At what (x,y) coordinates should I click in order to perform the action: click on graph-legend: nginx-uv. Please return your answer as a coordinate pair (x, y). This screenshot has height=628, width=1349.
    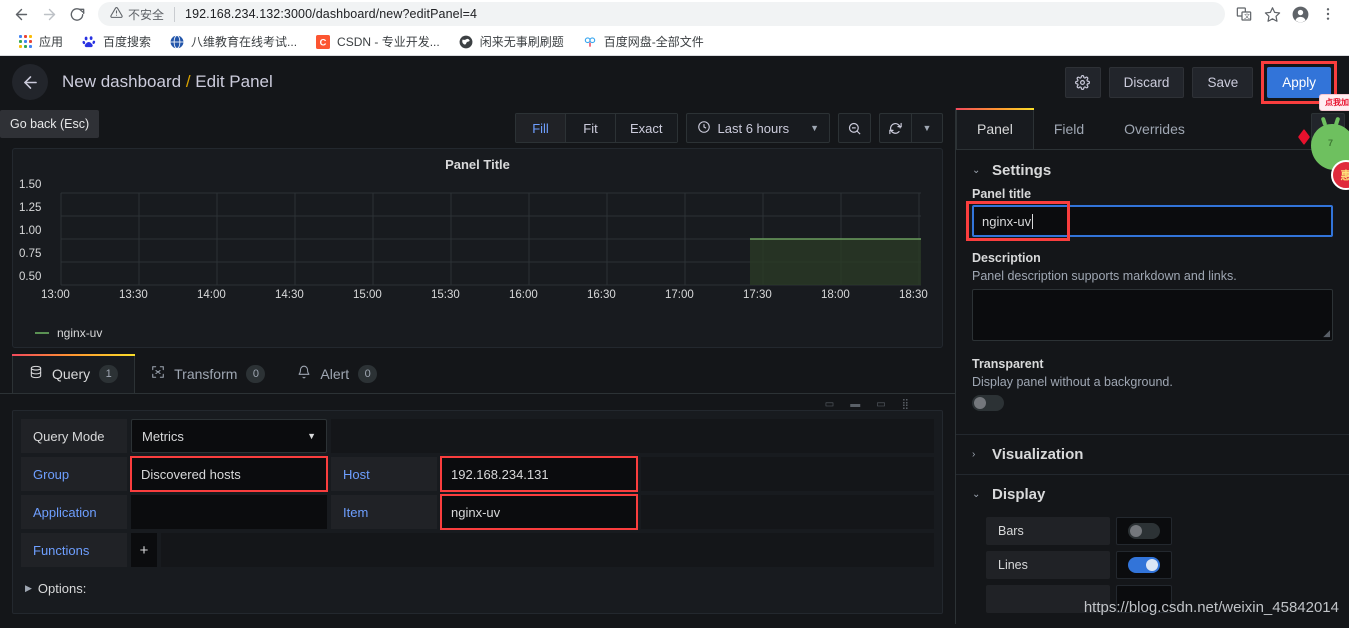
    Looking at the image, I should click on (477, 335).